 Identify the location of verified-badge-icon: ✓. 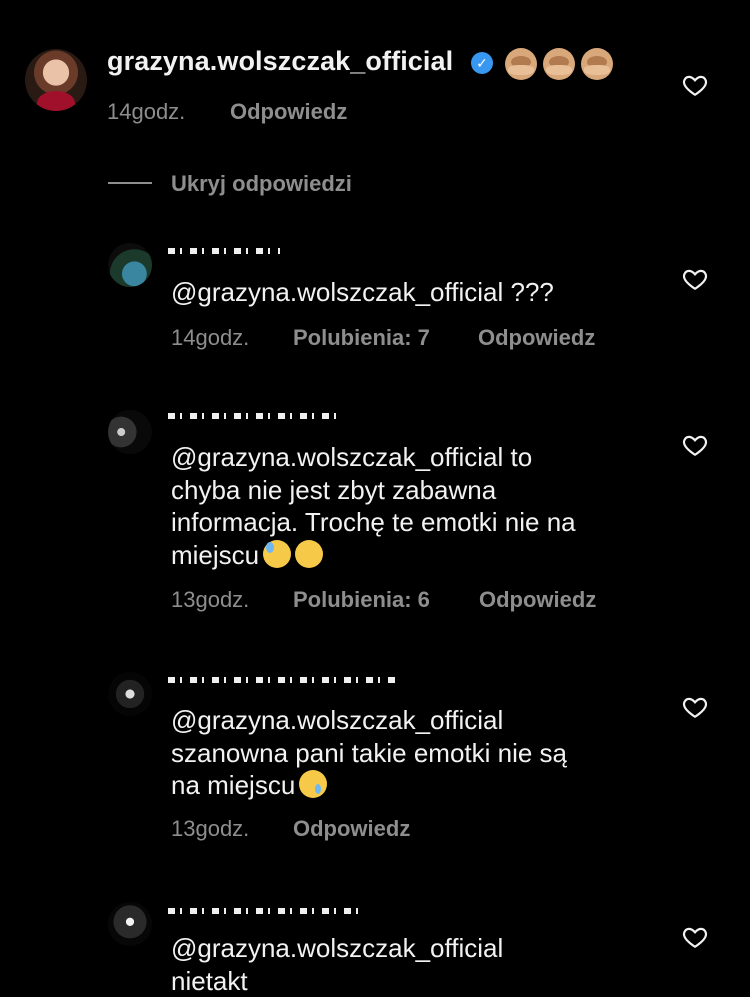
(482, 63).